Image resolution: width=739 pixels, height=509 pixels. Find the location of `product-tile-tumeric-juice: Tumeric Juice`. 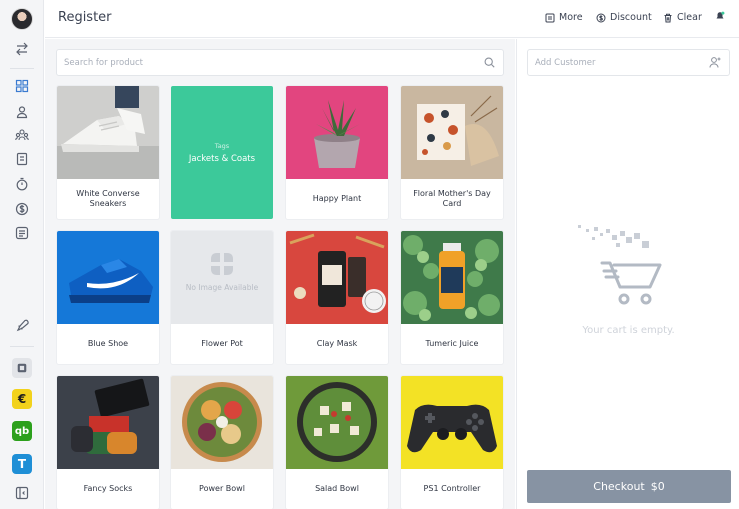

product-tile-tumeric-juice: Tumeric Juice is located at coordinates (452, 297).